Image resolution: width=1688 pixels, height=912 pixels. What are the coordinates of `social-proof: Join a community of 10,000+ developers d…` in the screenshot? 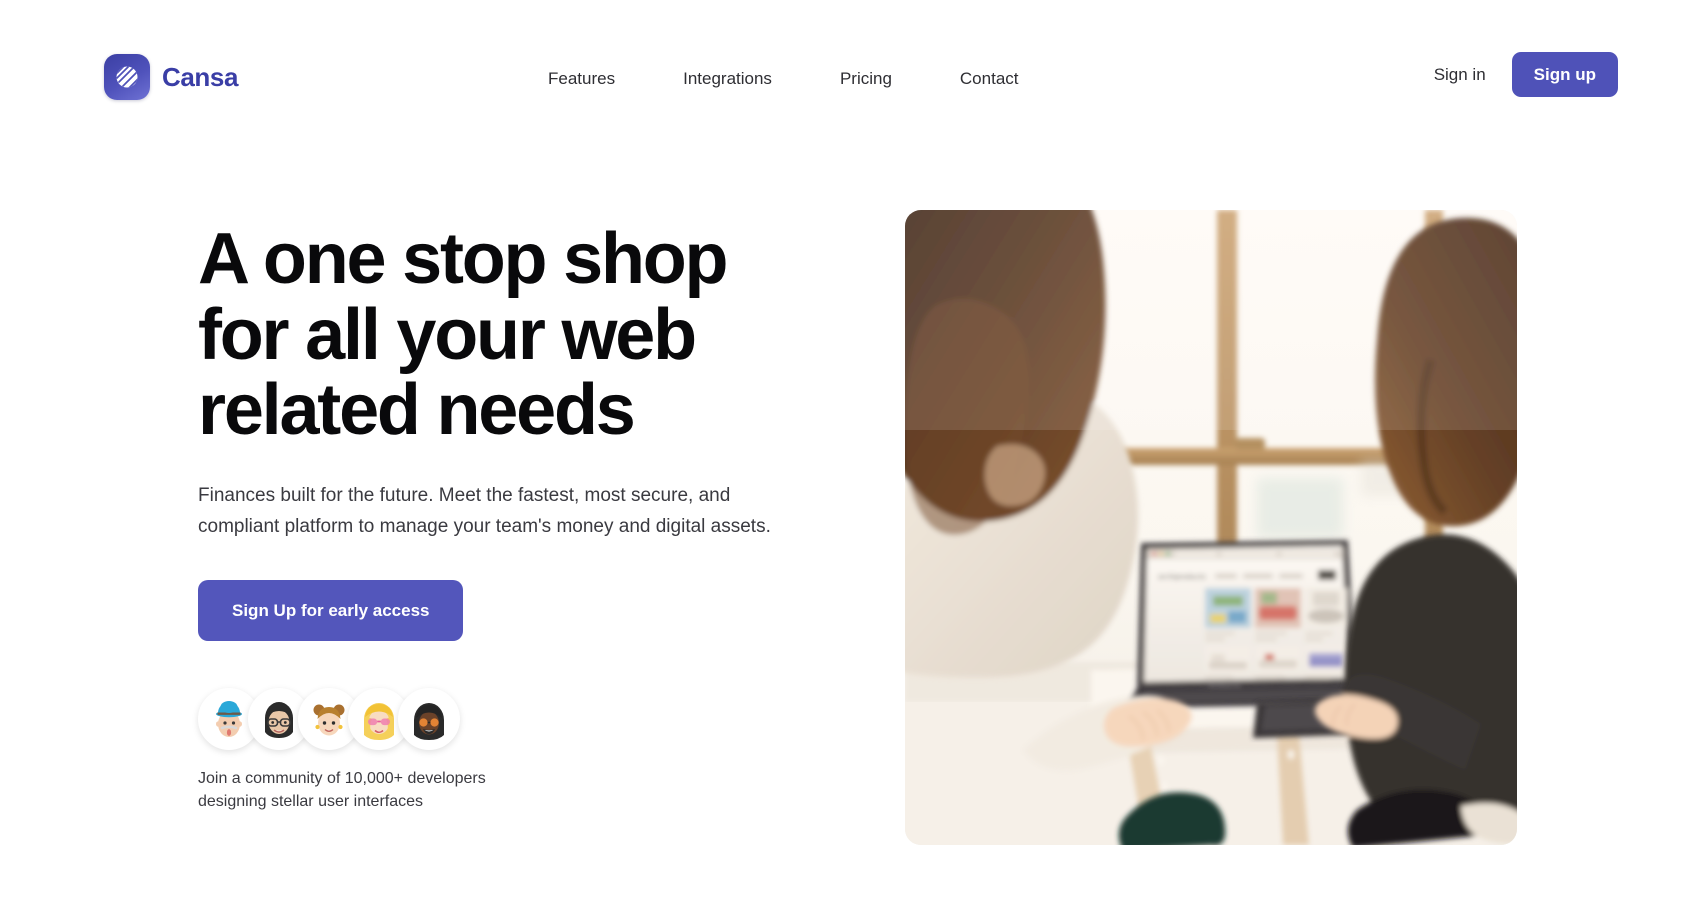 It's located at (342, 750).